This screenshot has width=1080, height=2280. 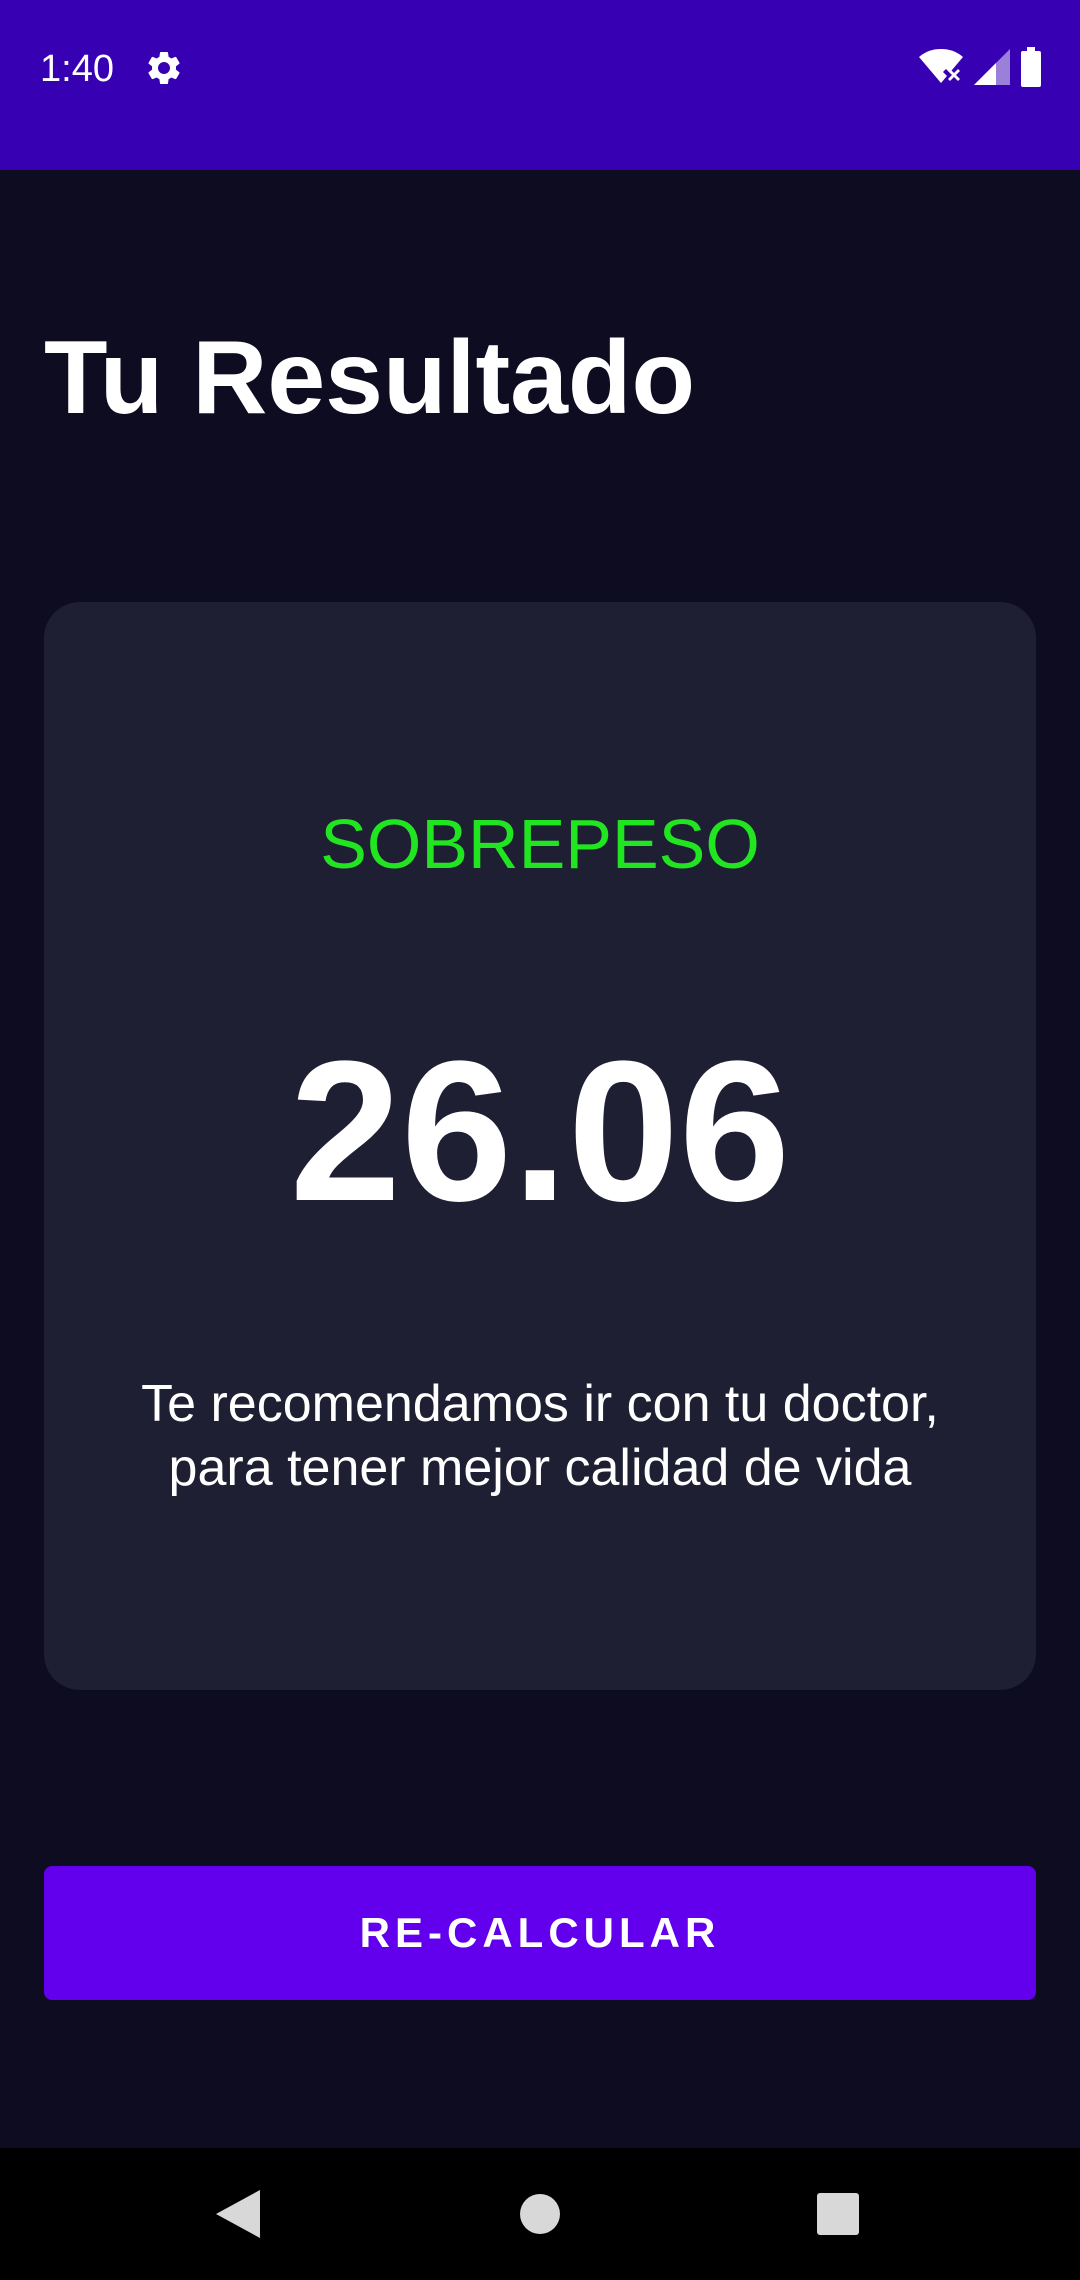 I want to click on back-icon, so click(x=238, y=2214).